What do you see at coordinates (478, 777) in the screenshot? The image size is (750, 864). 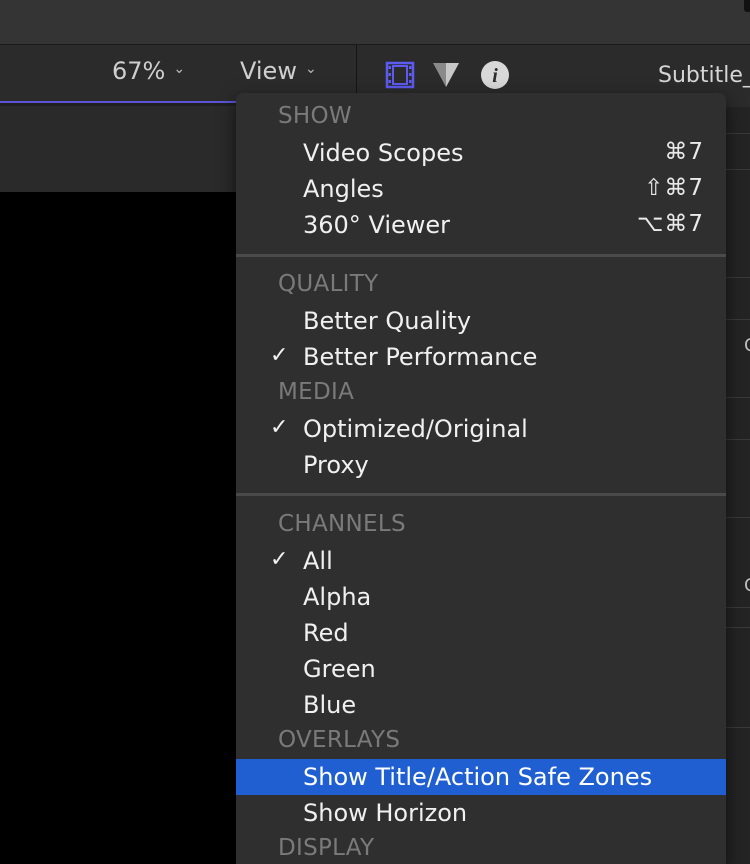 I see `menu-item-label: Show Title/Action Safe Zones` at bounding box center [478, 777].